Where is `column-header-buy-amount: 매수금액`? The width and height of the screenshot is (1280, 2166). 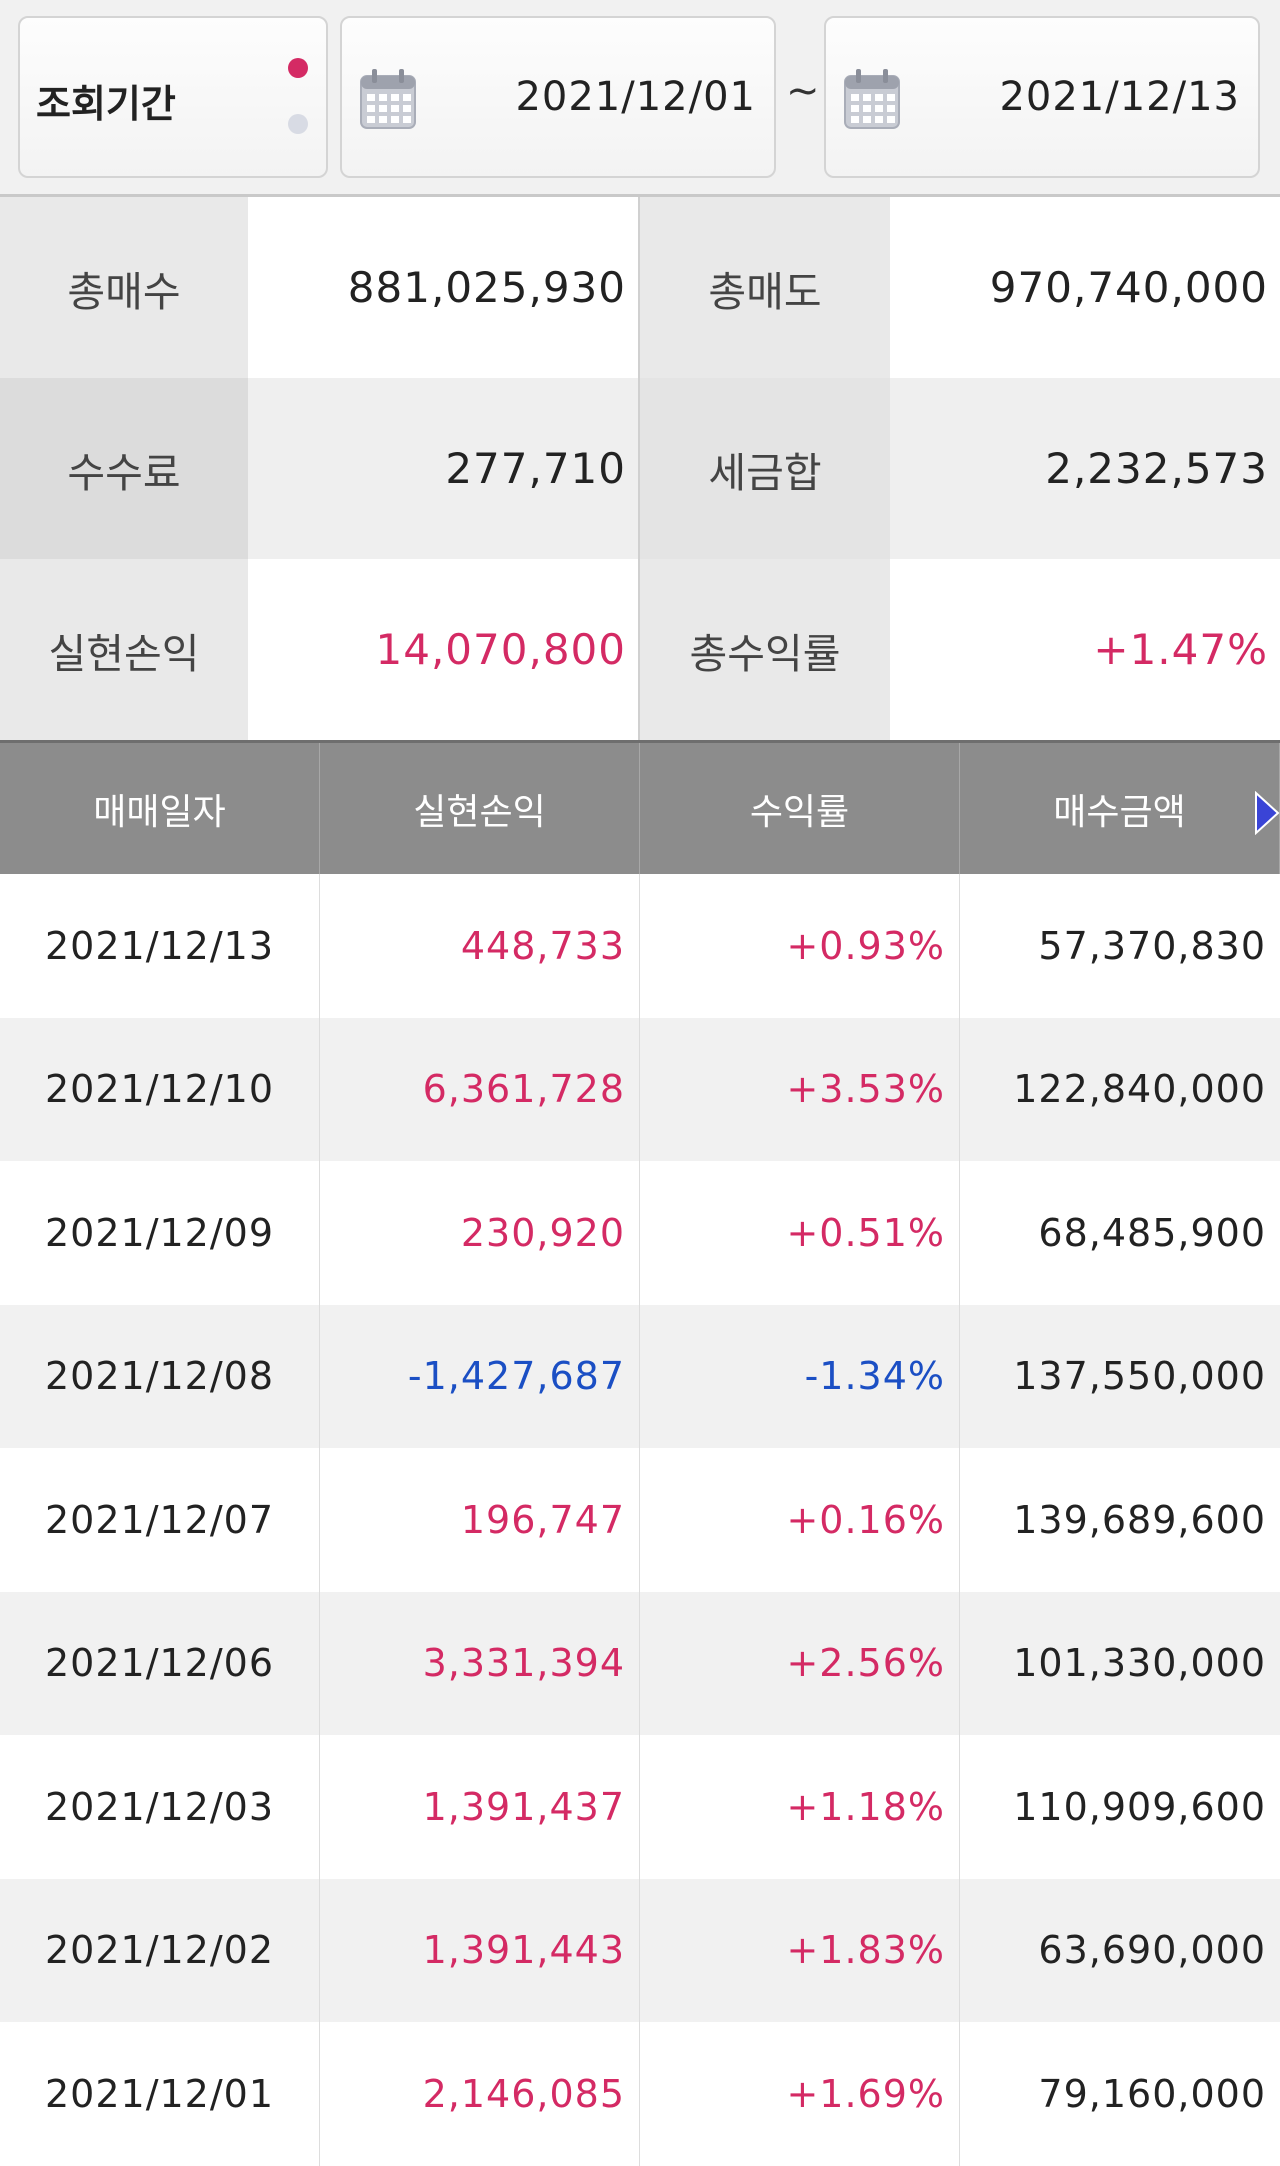 column-header-buy-amount: 매수금액 is located at coordinates (1120, 808).